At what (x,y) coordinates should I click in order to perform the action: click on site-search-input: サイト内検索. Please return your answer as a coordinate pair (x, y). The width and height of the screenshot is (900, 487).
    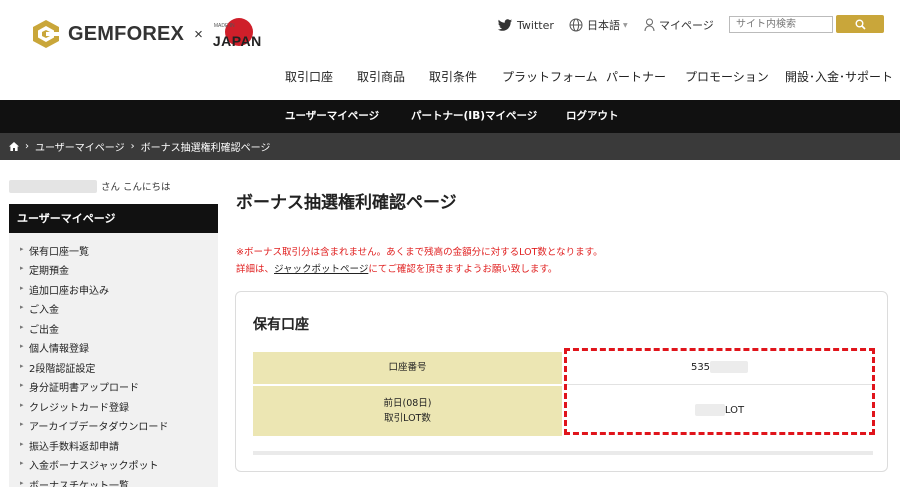
    Looking at the image, I should click on (781, 24).